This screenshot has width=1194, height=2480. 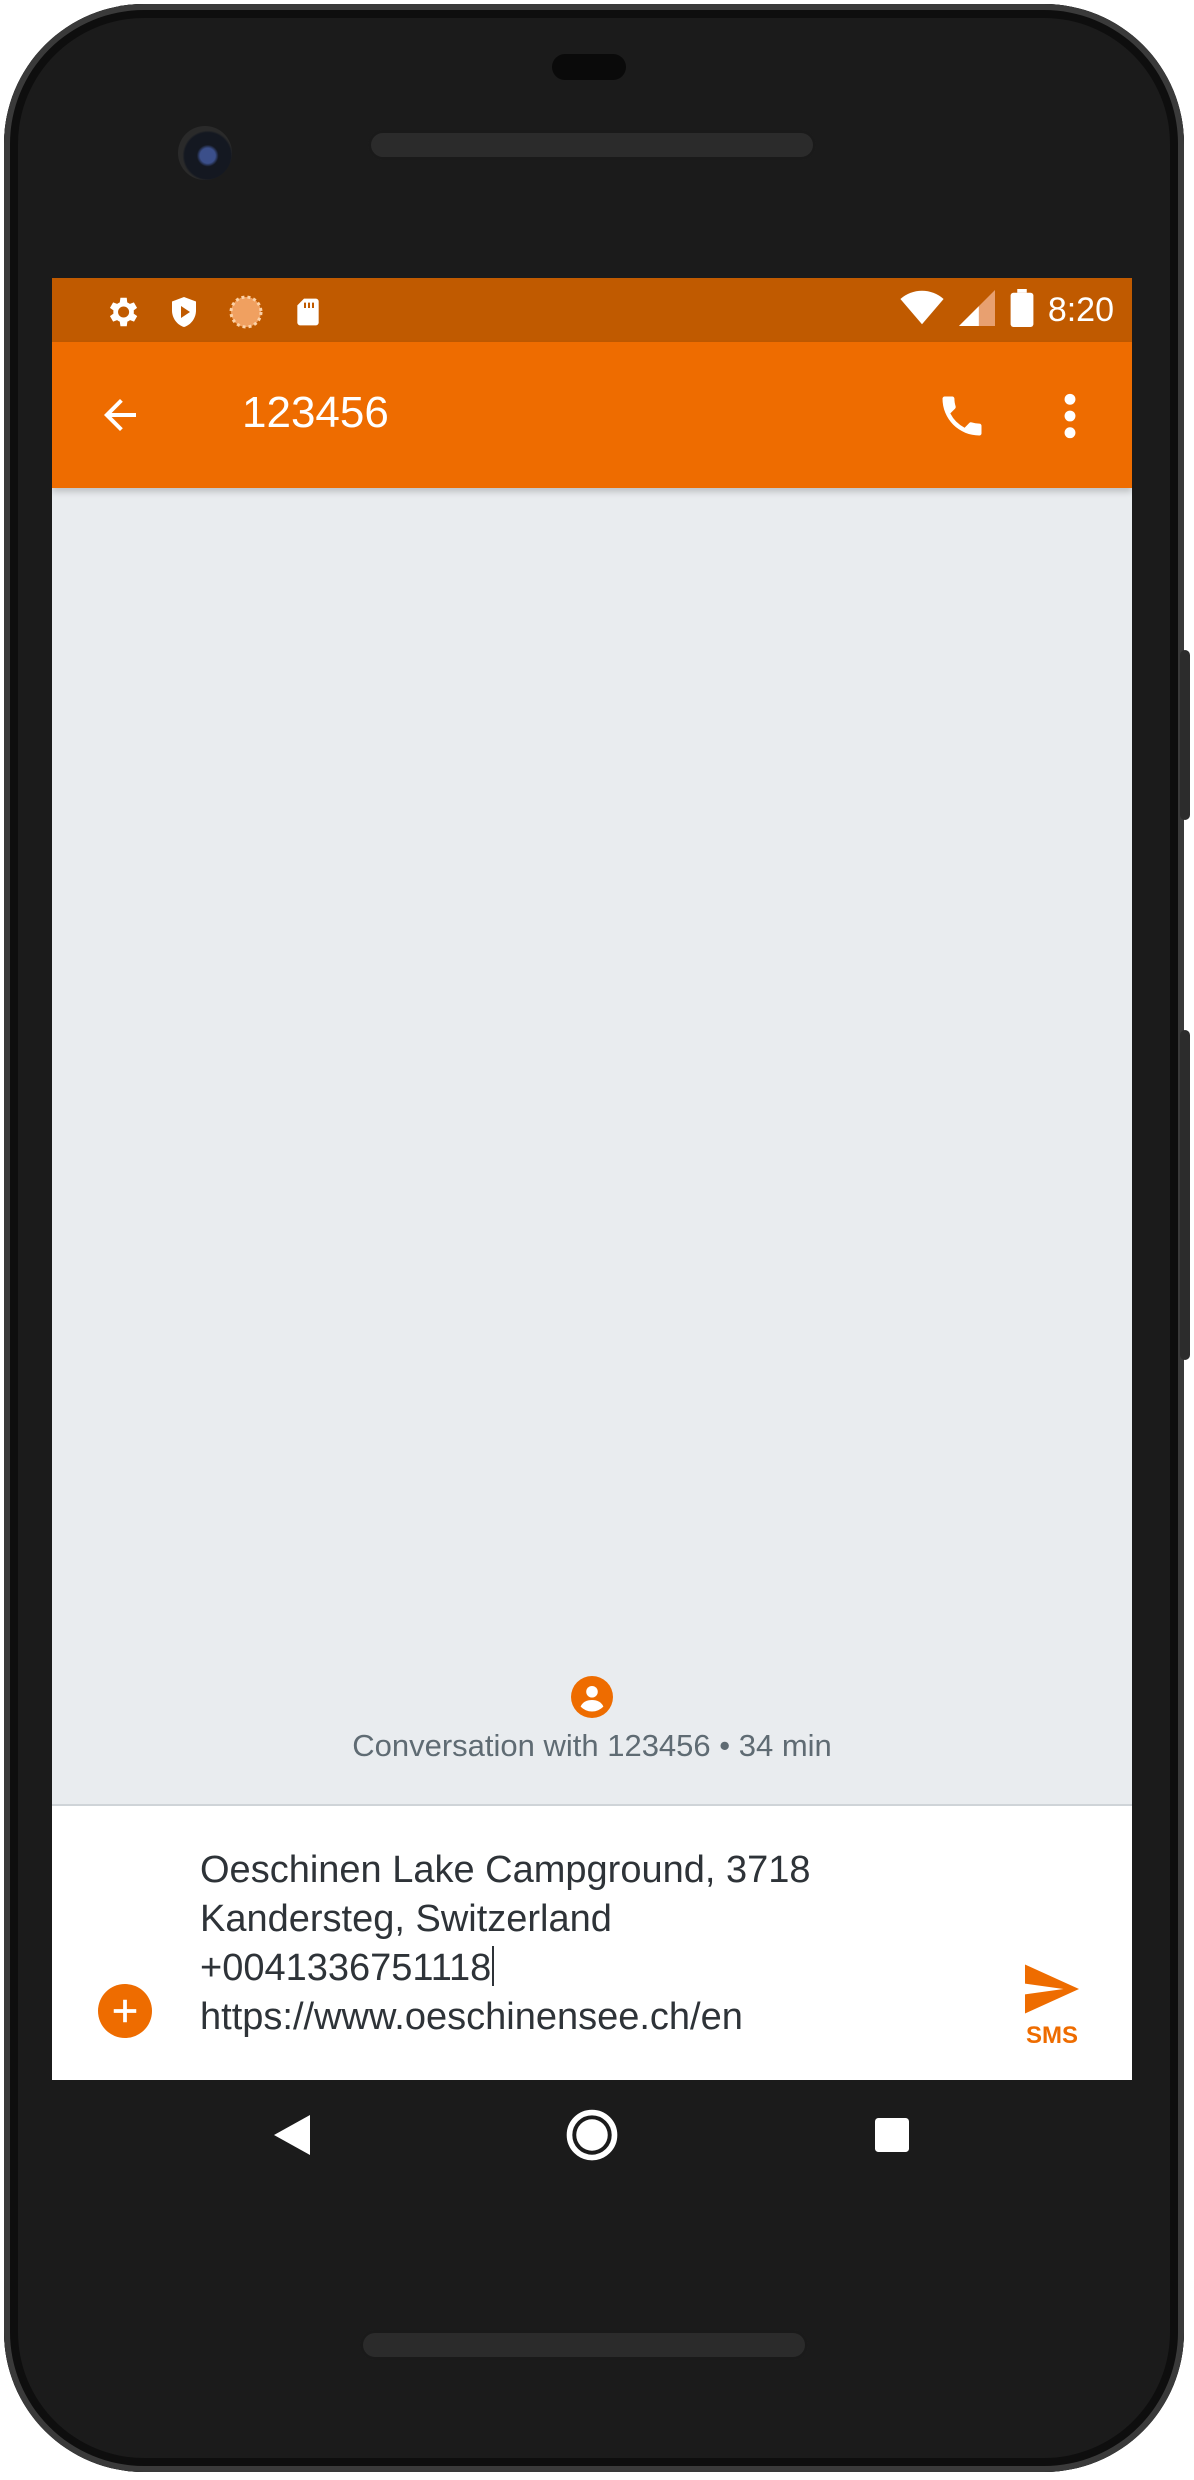 I want to click on back-button, so click(x=120, y=415).